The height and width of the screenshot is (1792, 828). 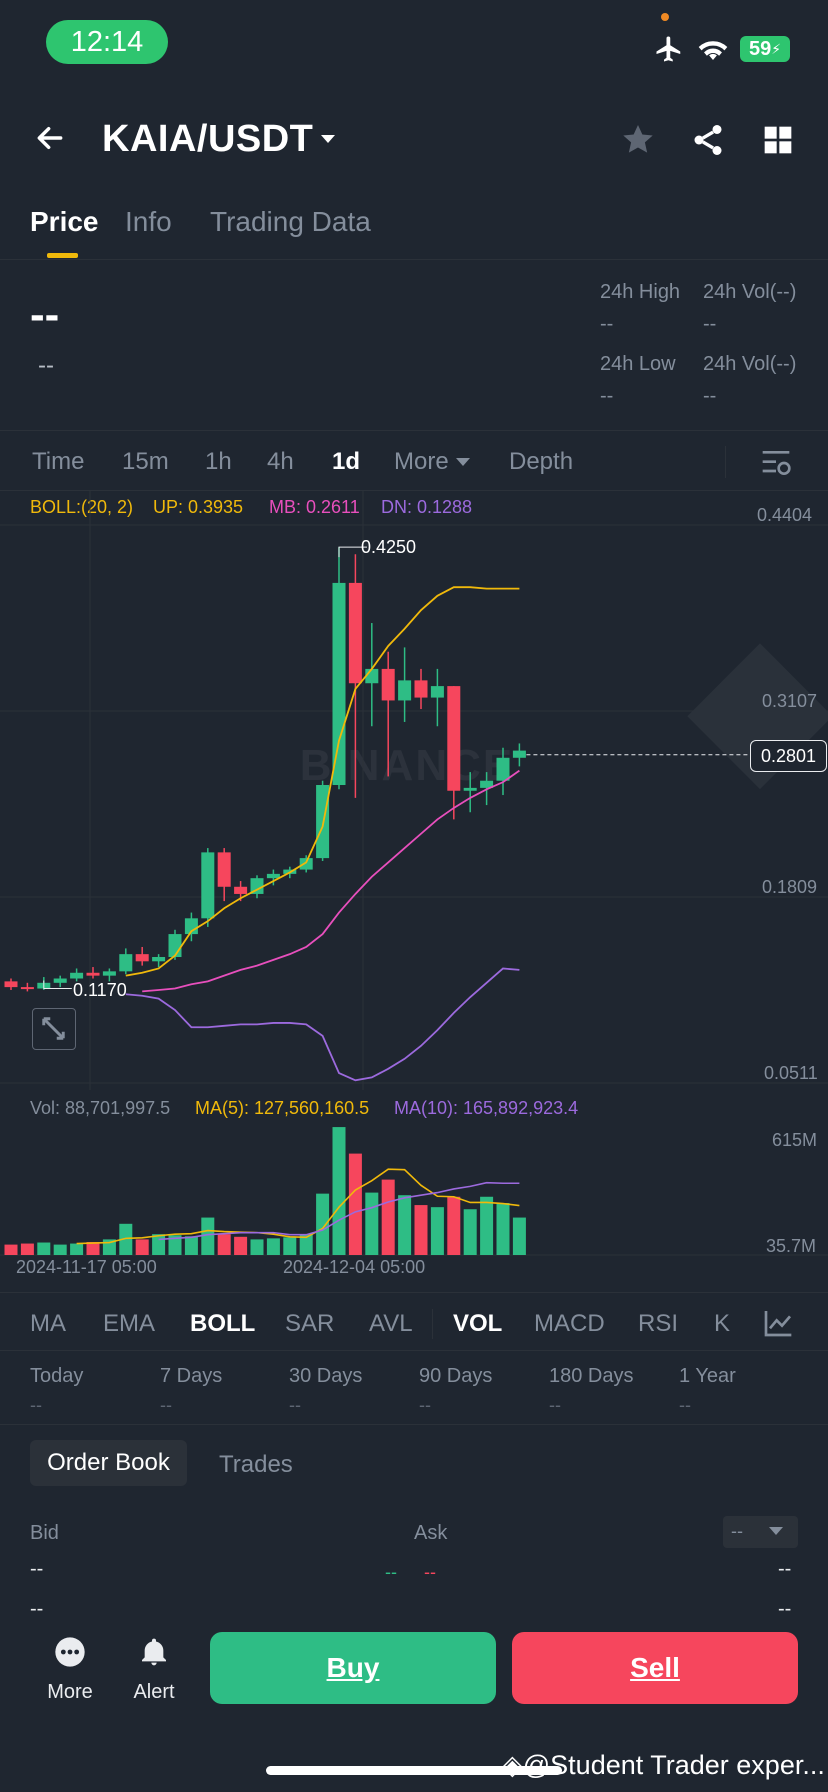 What do you see at coordinates (290, 222) in the screenshot?
I see `tab-trading-data: Trading Data` at bounding box center [290, 222].